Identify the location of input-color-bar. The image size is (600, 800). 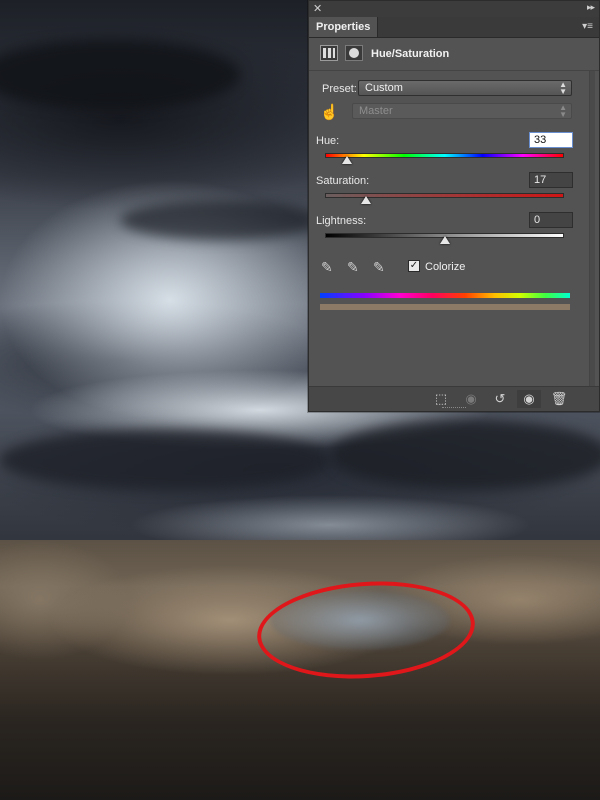
(445, 295).